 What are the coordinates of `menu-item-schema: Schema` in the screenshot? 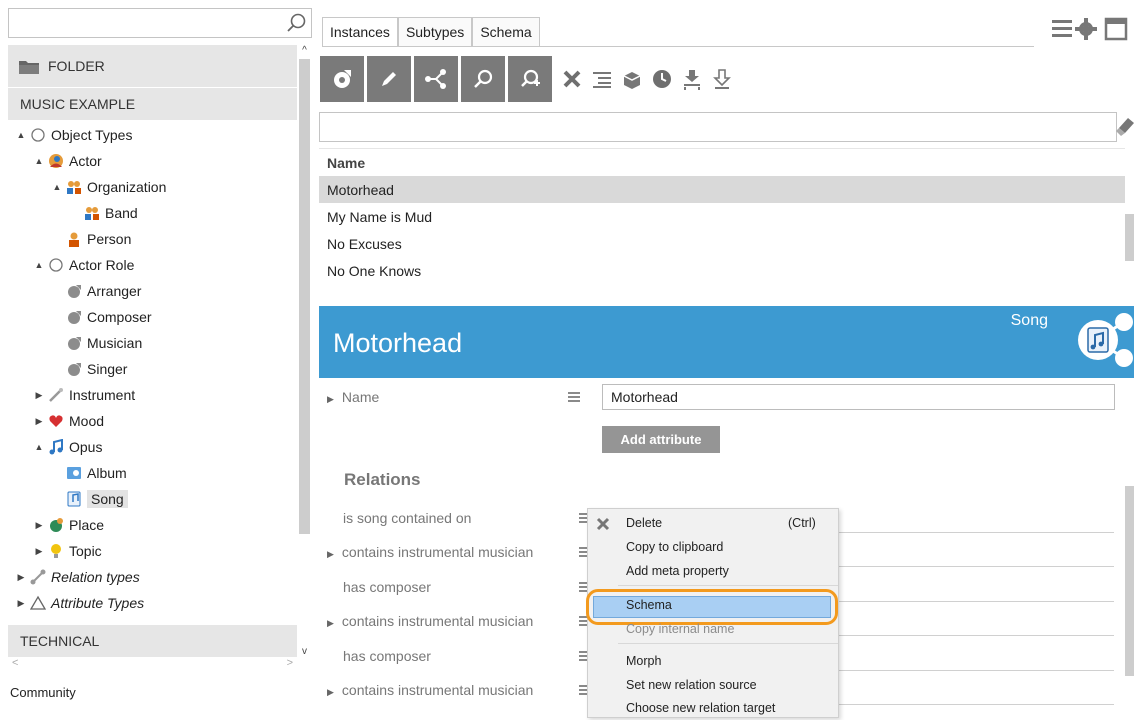 It's located at (713, 605).